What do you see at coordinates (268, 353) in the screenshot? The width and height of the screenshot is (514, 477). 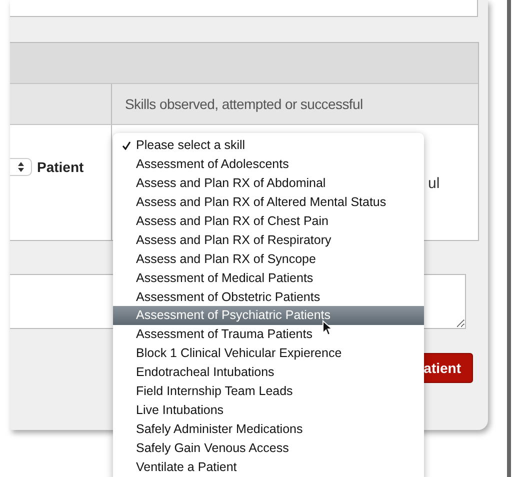 I see `menu-item: Block 1 Clinical Vehicular Expierence` at bounding box center [268, 353].